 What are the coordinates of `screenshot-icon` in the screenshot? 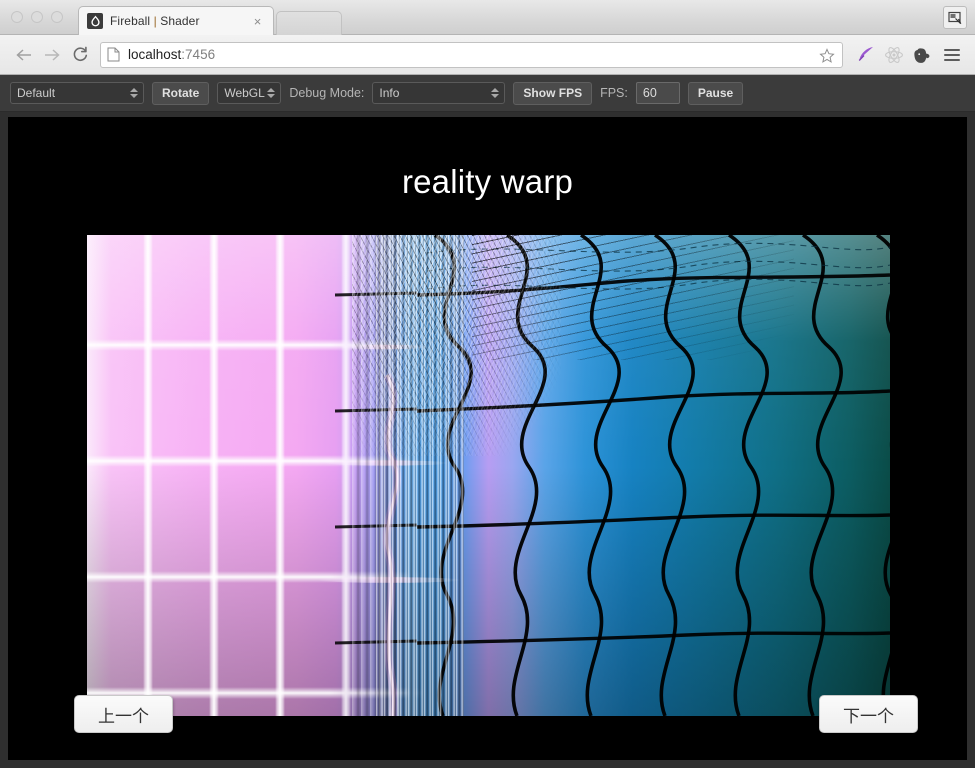 It's located at (955, 17).